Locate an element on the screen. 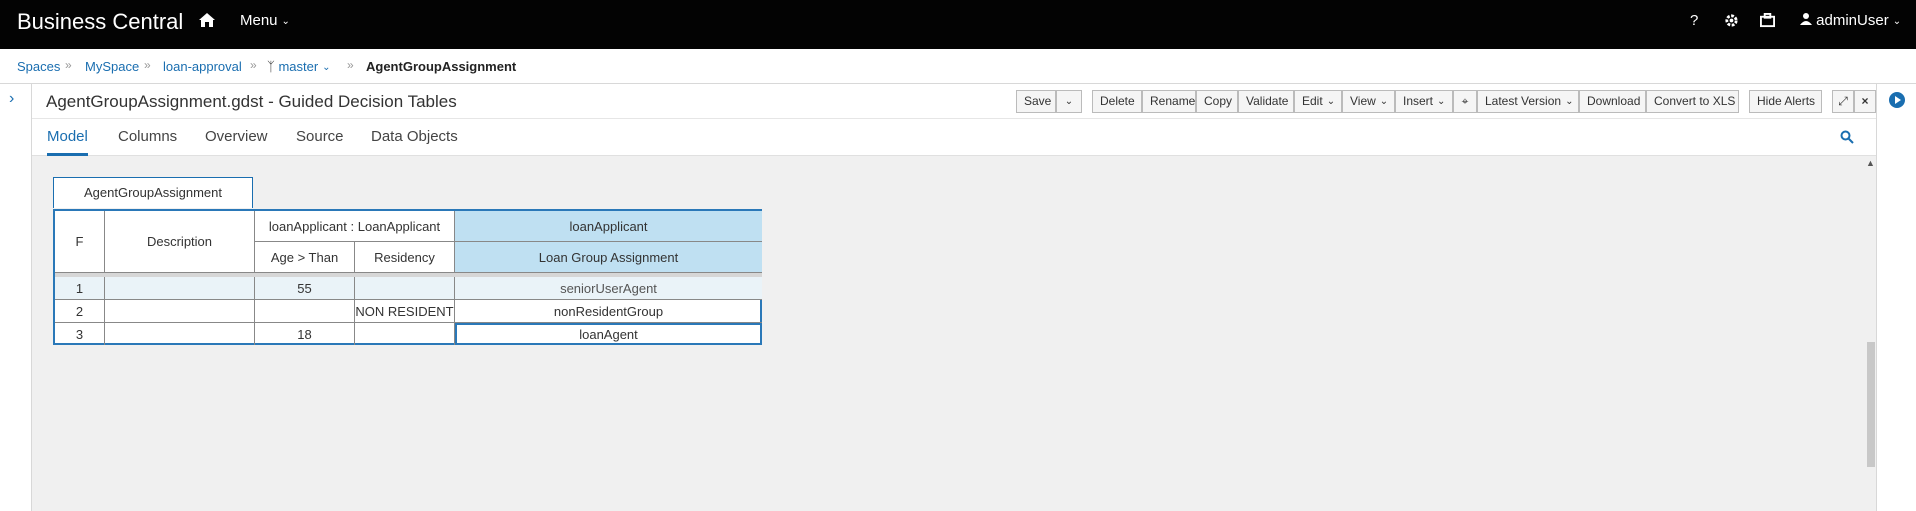  branch-selector: ᛉ master ⌄ is located at coordinates (299, 66).